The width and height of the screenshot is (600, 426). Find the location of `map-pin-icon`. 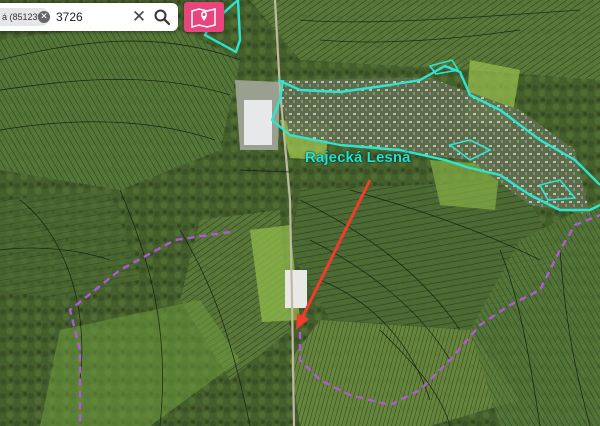

map-pin-icon is located at coordinates (203, 18).